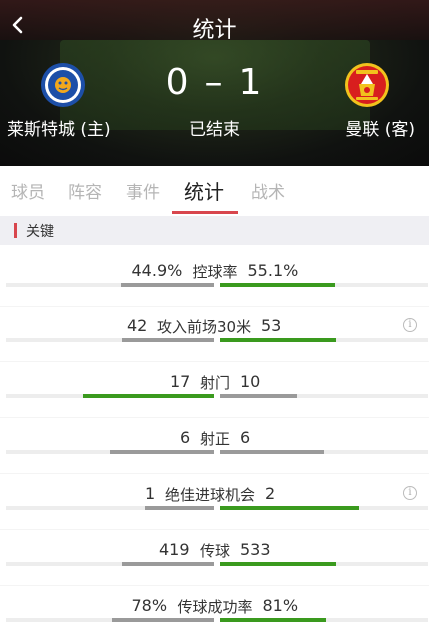  Describe the element at coordinates (268, 190) in the screenshot. I see `tab-tactics: 战术` at that location.